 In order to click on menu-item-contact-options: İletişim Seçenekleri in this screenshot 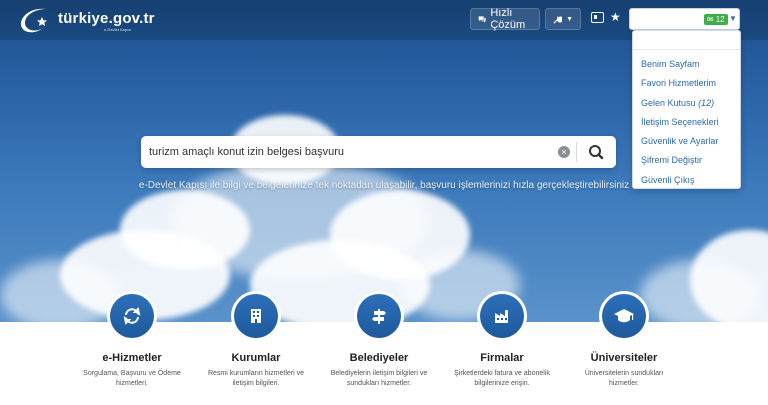, I will do `click(686, 122)`.